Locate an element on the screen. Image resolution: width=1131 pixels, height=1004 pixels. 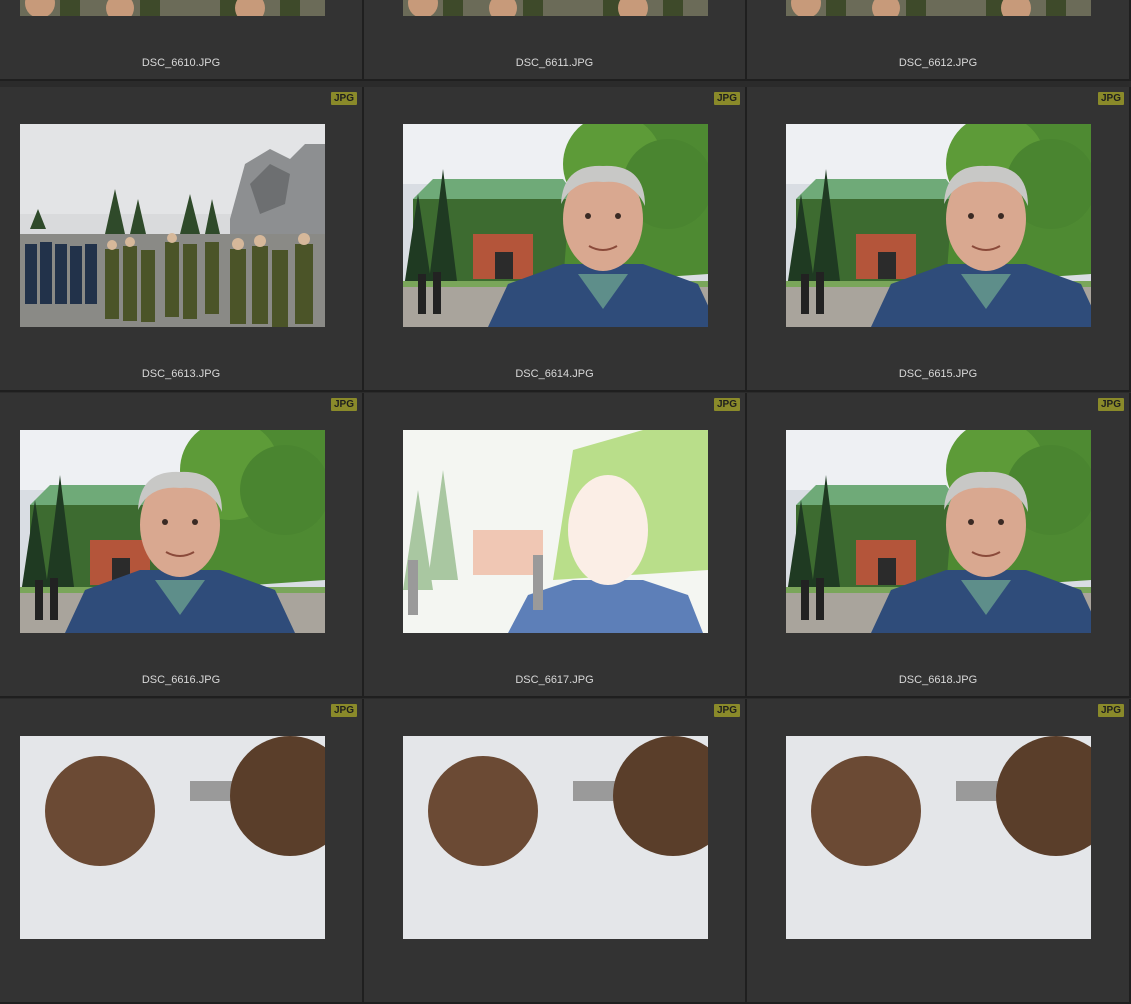
thumbnail-cell: DSC_6612.JPG is located at coordinates (939, 40).